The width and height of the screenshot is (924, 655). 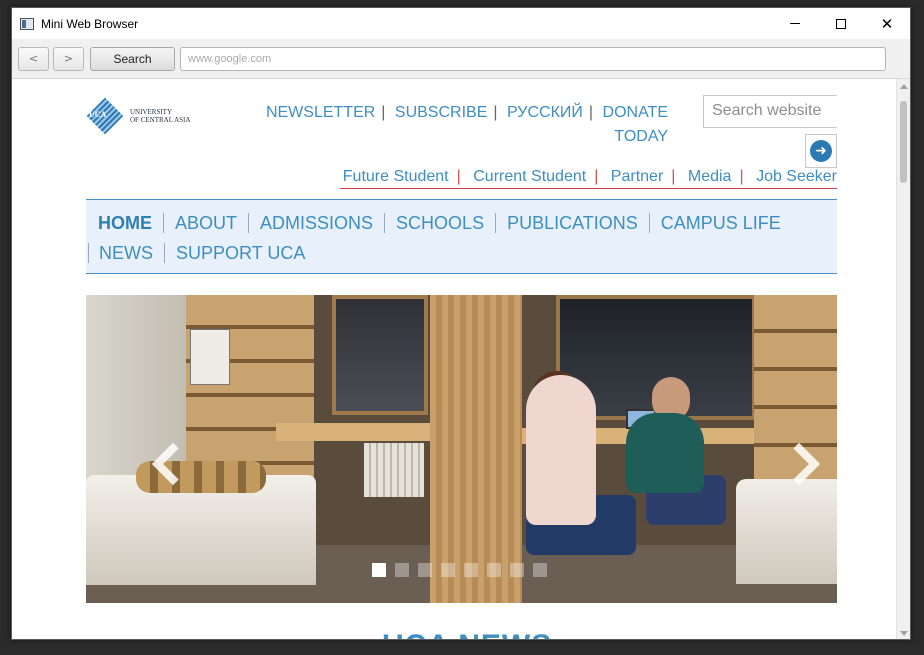 I want to click on uca-logo: UCA UNIVERSITY OF CENTRAL ASIA, so click(x=138, y=116).